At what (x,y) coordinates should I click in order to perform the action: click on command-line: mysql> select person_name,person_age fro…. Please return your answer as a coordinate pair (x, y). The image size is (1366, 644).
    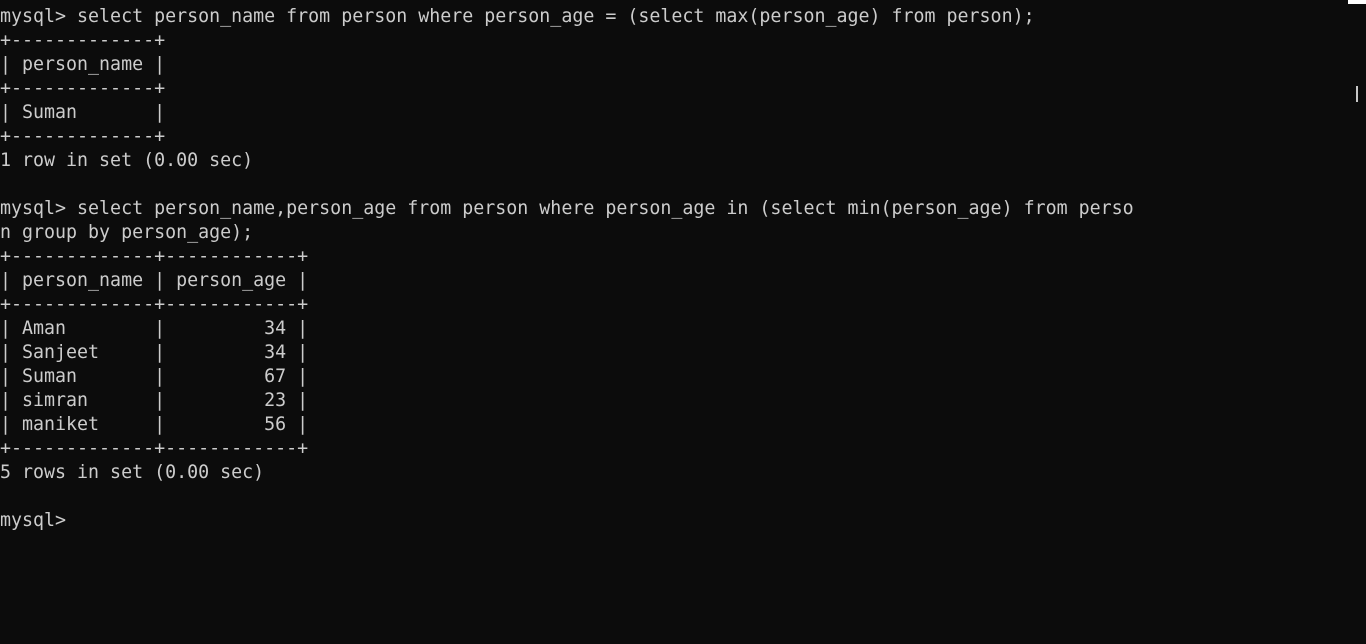
    Looking at the image, I should click on (567, 208).